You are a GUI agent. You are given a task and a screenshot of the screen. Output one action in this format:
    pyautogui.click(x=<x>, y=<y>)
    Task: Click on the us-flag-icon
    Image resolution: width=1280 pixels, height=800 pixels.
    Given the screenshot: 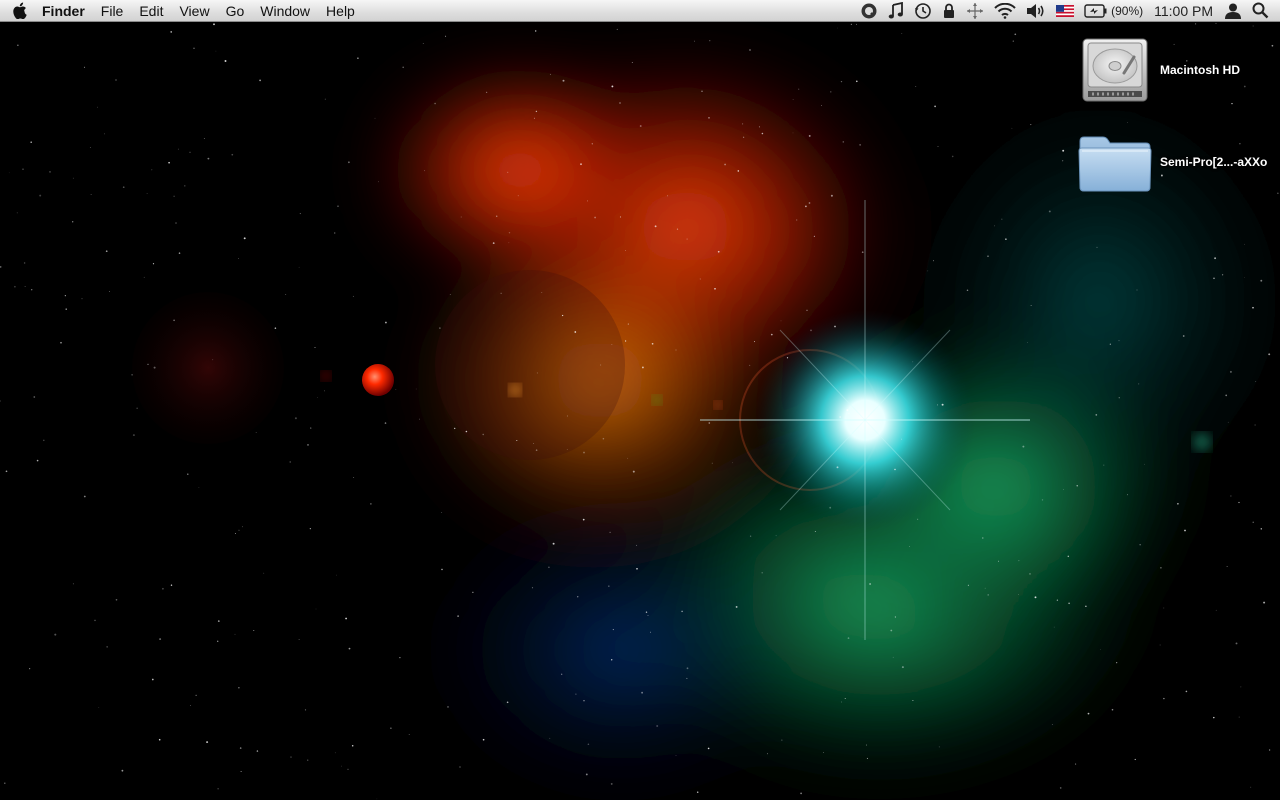 What is the action you would take?
    pyautogui.click(x=1065, y=11)
    